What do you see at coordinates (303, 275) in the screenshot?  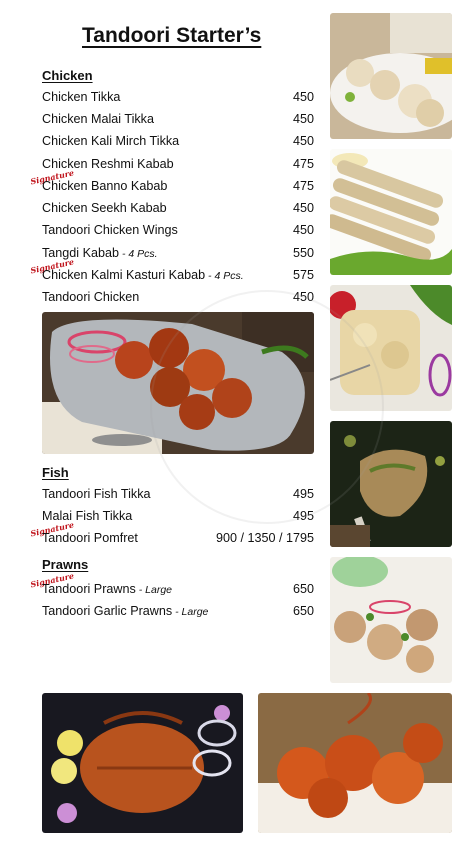 I see `item-price: 575` at bounding box center [303, 275].